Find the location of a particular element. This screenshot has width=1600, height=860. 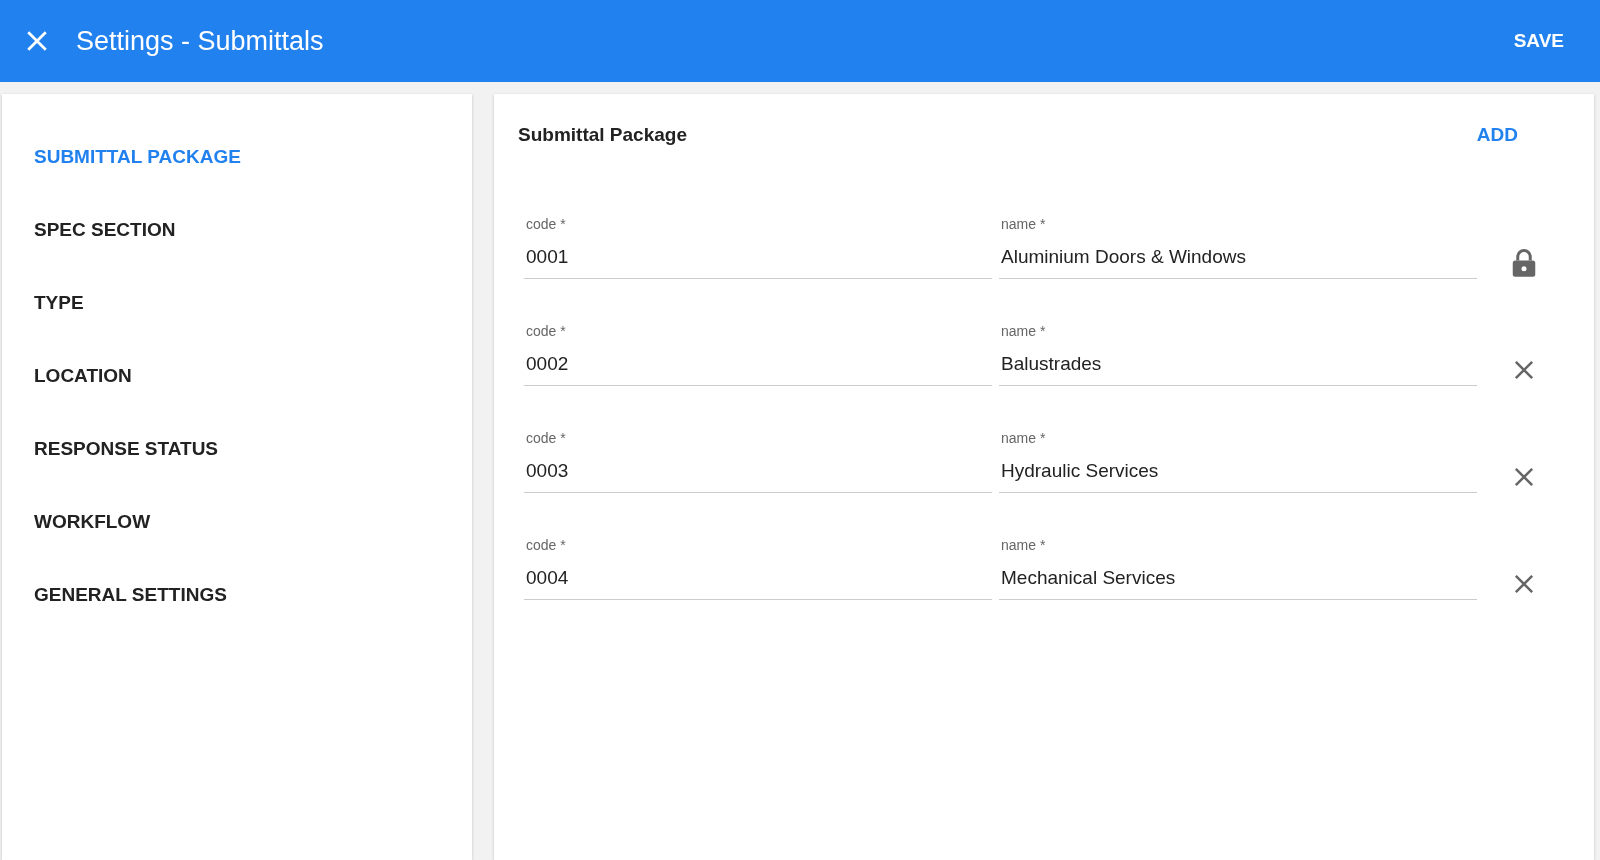

sidebar-item: SPEC SECTION is located at coordinates (237, 229).